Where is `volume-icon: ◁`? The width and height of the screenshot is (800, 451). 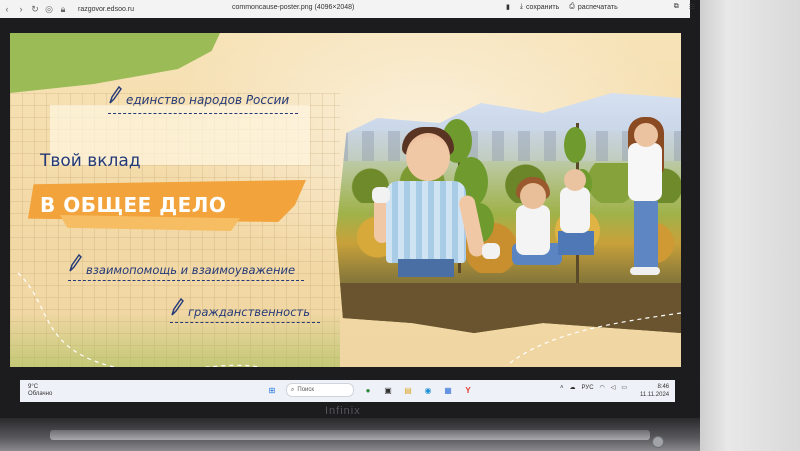
volume-icon: ◁ is located at coordinates (613, 387).